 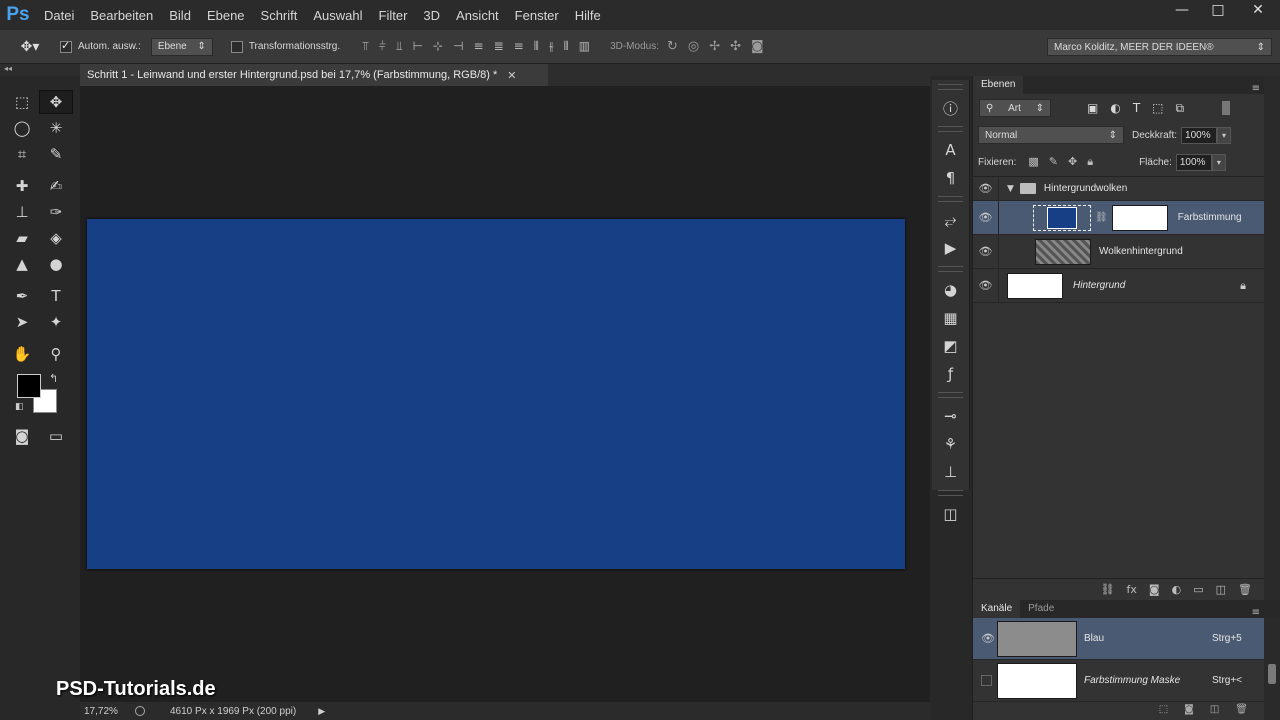 I want to click on filter-adjustment-icon: ◐, so click(x=1115, y=108).